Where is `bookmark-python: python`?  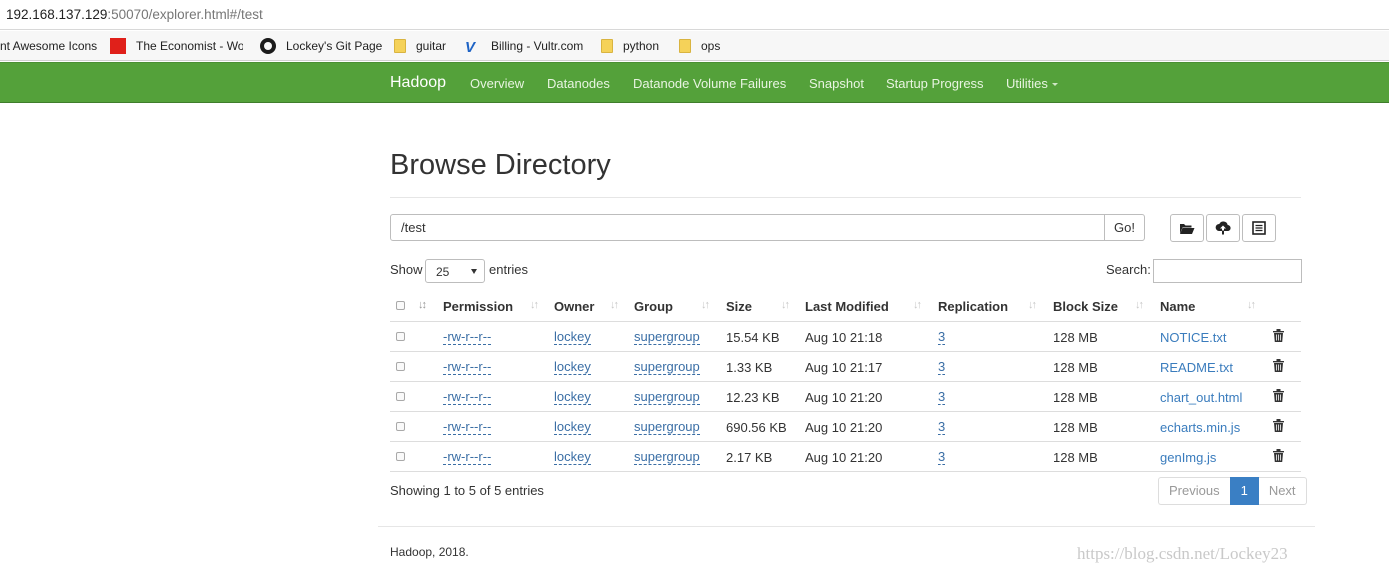 bookmark-python: python is located at coordinates (630, 46).